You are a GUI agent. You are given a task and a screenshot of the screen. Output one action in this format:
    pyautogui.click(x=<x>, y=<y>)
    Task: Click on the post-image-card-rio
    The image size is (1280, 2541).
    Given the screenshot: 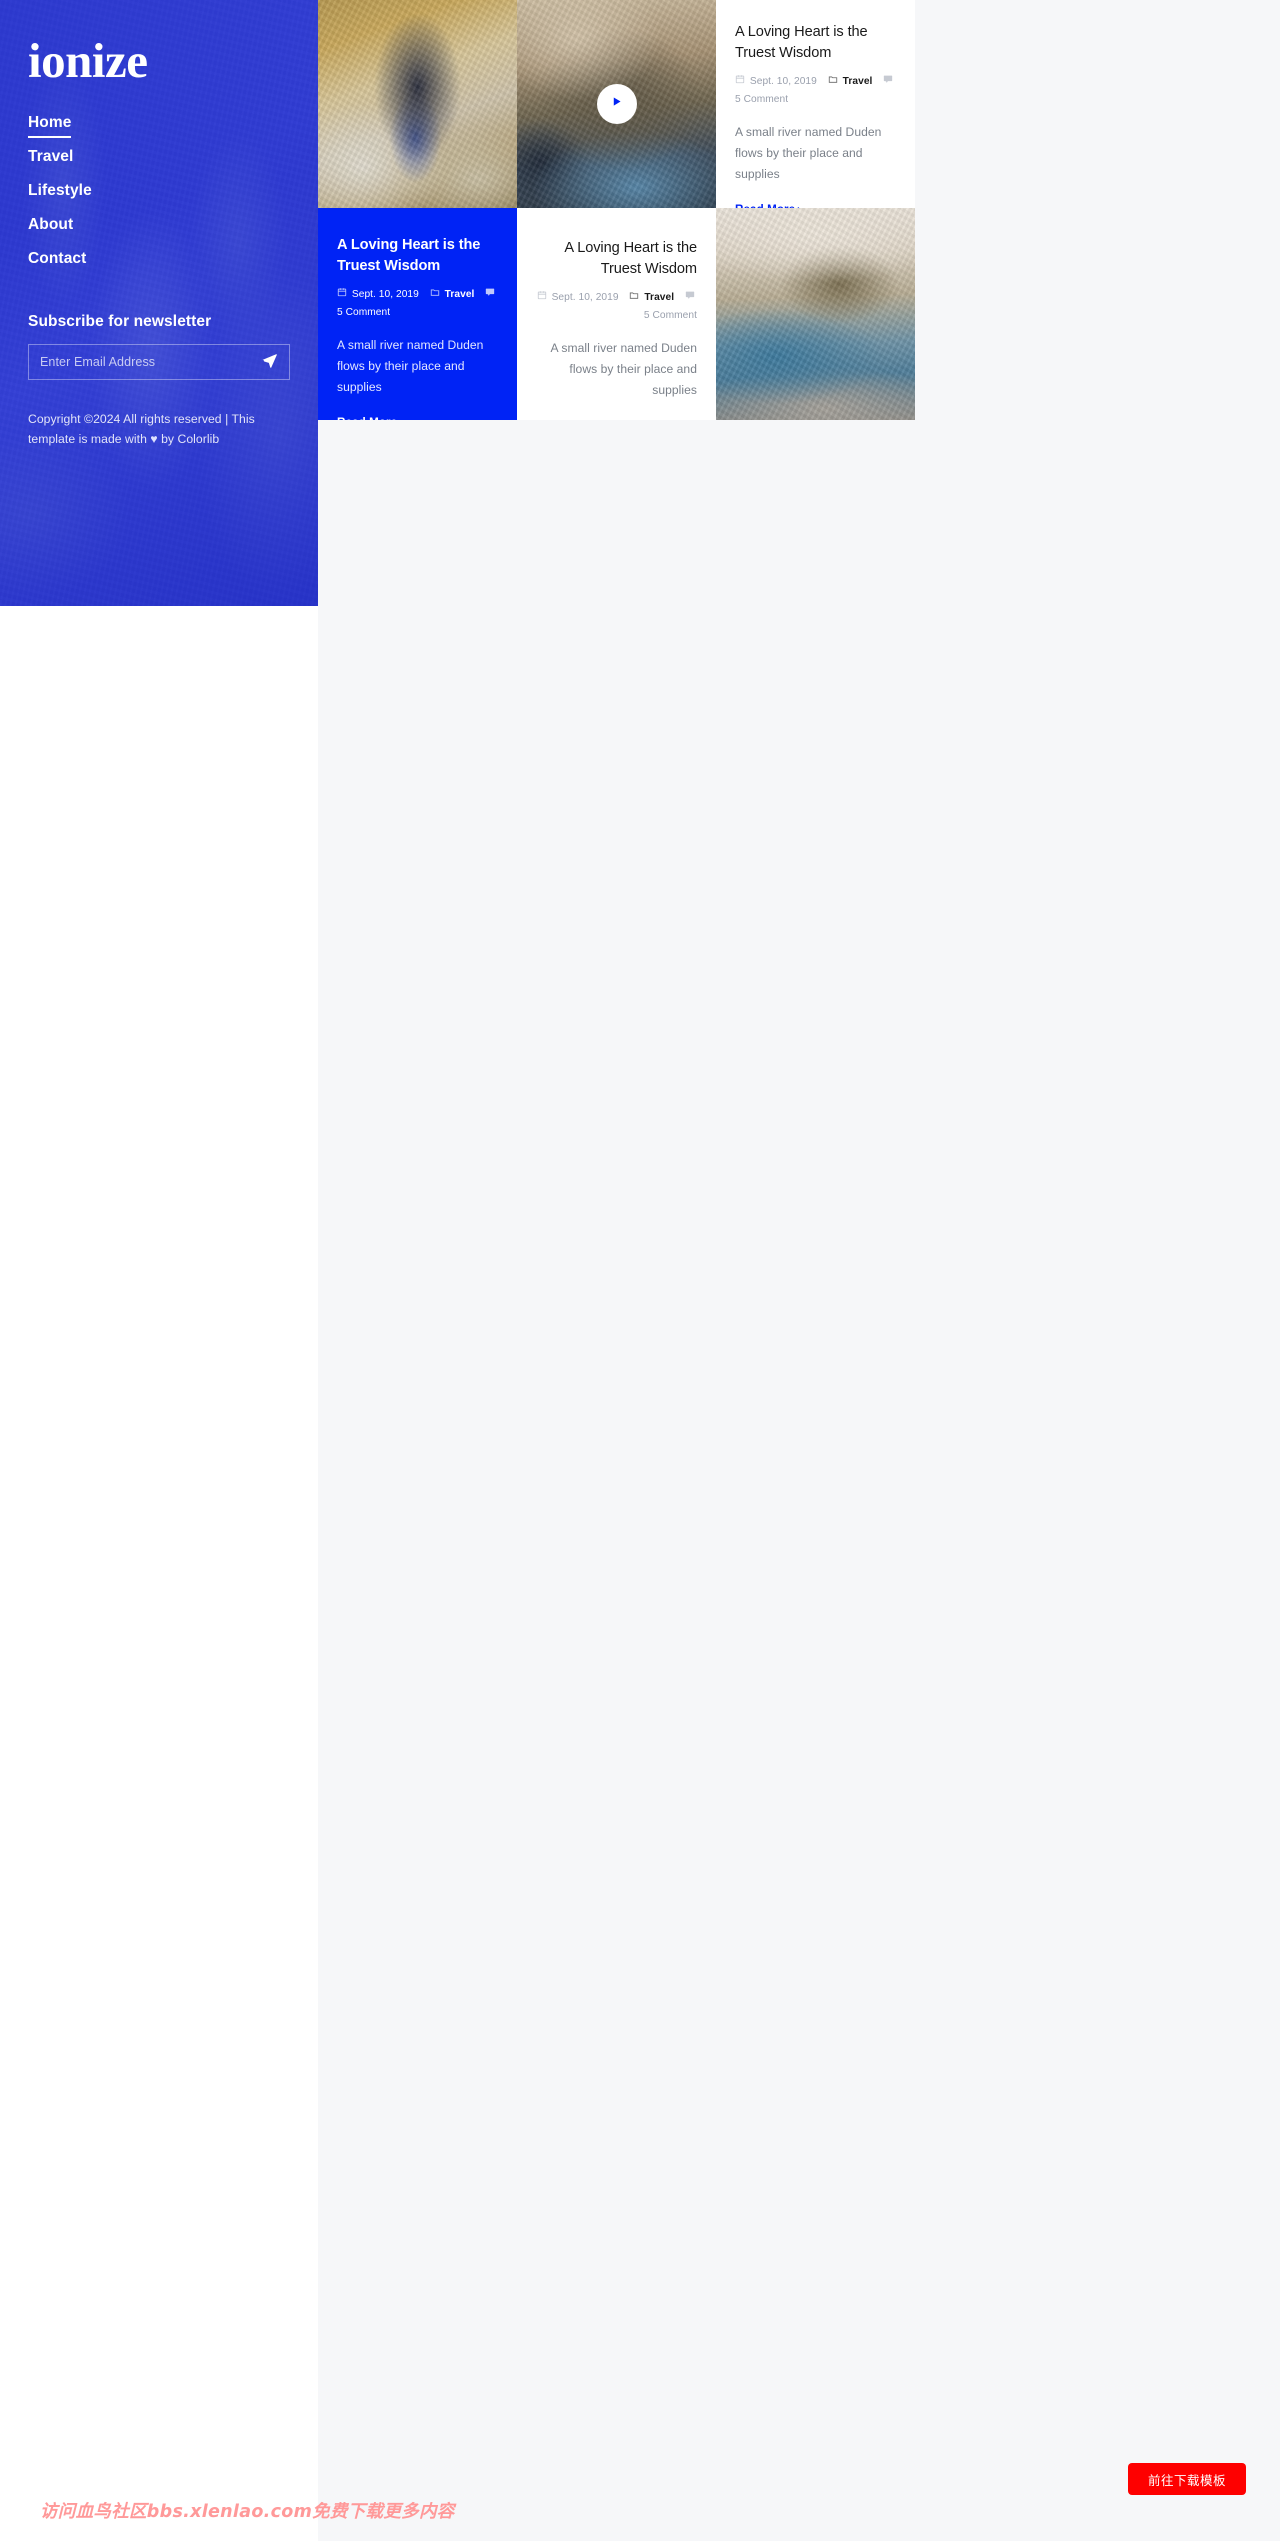 What is the action you would take?
    pyautogui.click(x=815, y=314)
    